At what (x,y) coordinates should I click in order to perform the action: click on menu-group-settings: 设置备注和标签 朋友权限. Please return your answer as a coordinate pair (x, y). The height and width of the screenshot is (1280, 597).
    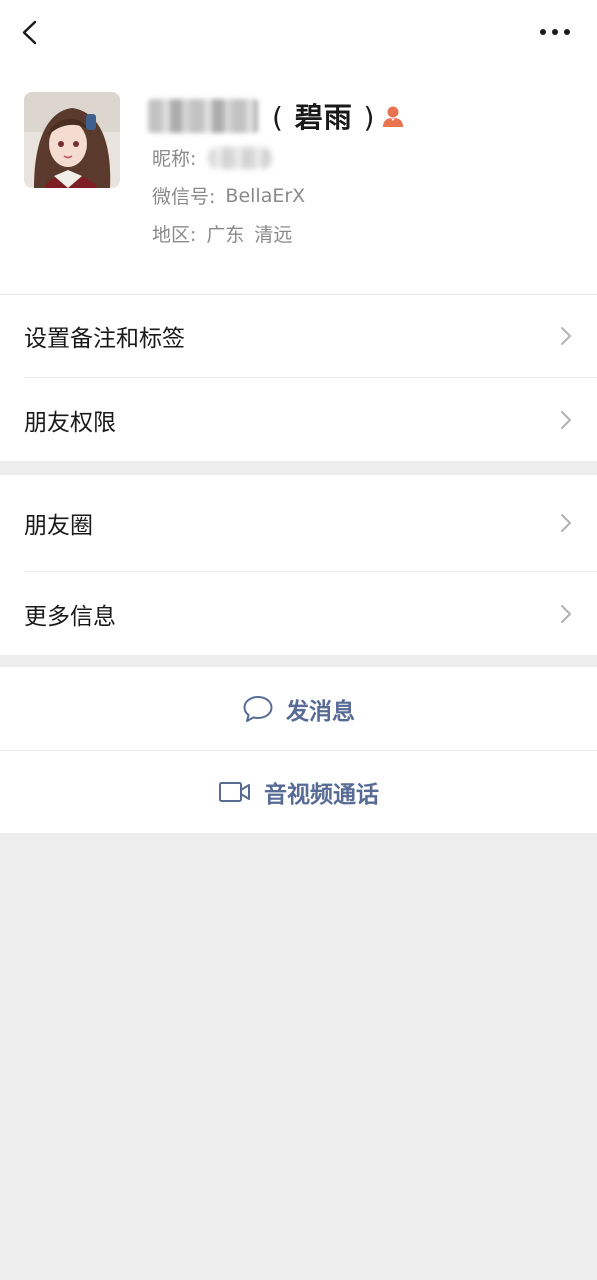
    Looking at the image, I should click on (298, 378).